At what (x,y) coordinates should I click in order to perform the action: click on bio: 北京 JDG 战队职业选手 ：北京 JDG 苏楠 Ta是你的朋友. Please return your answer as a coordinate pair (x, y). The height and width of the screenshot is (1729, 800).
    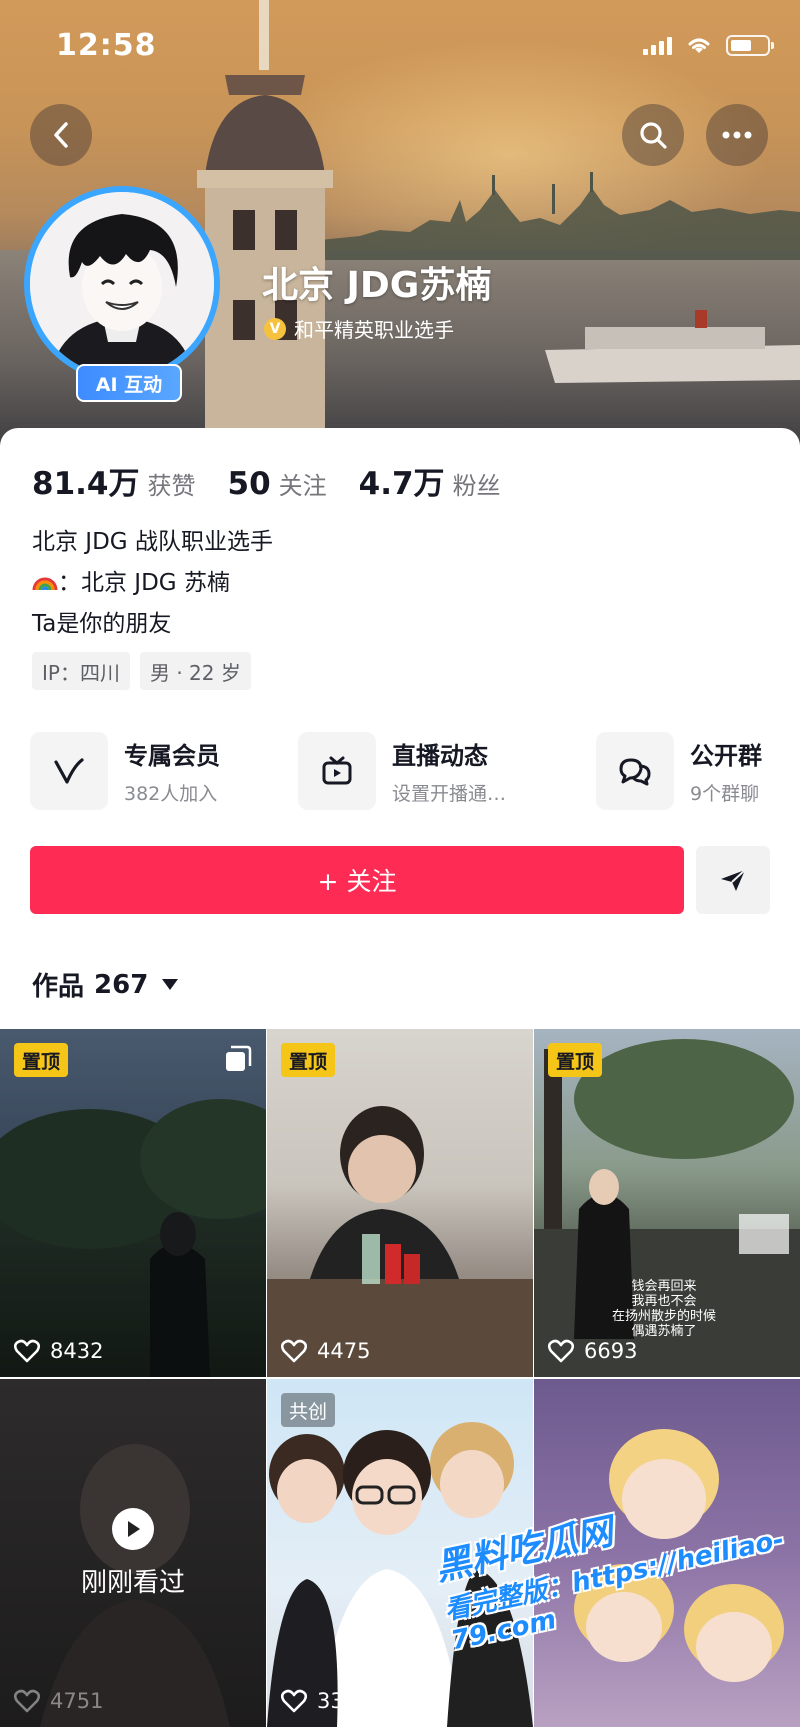
    Looking at the image, I should click on (152, 583).